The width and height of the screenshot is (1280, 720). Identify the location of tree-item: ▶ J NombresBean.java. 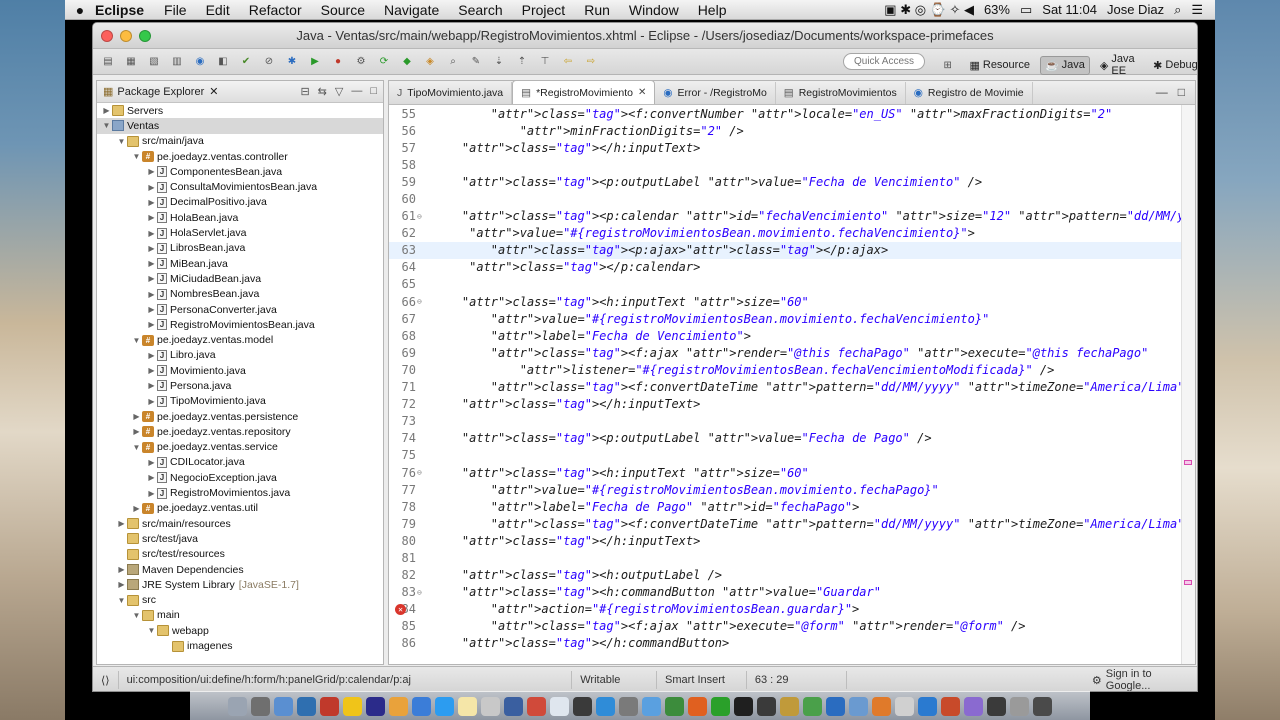
(240, 294).